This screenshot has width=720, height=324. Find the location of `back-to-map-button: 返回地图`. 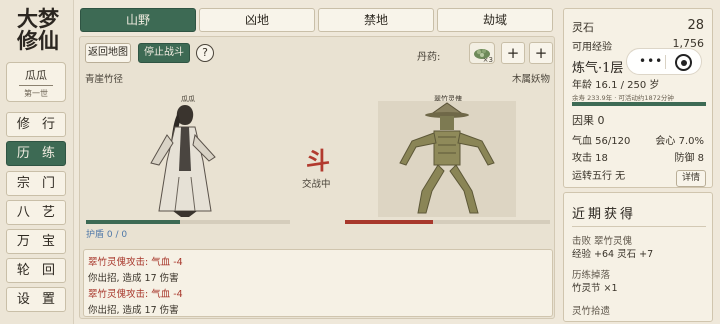

back-to-map-button: 返回地图 is located at coordinates (108, 53).